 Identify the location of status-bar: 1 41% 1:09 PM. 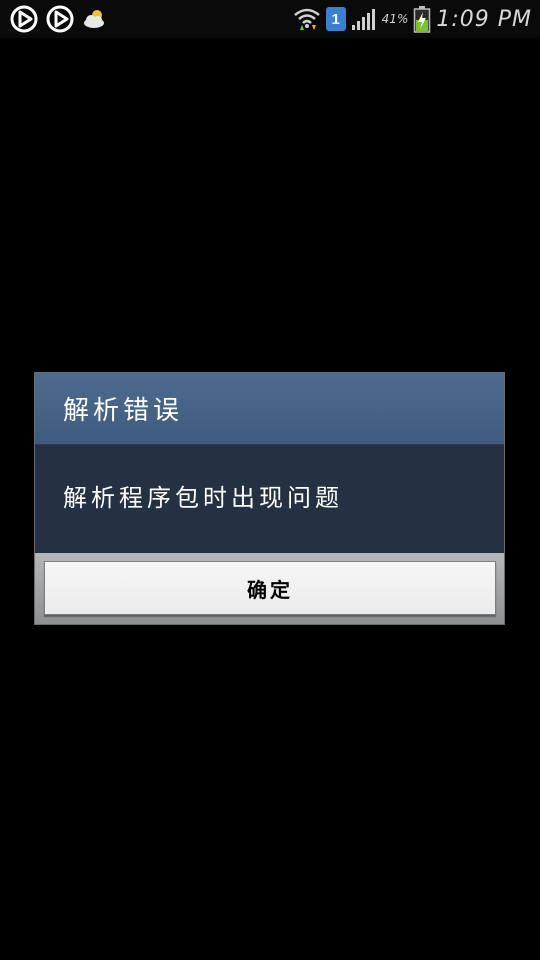
(270, 19).